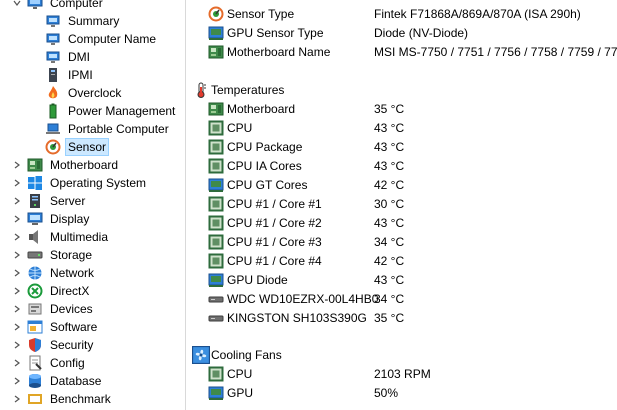 This screenshot has width=617, height=410. What do you see at coordinates (87, 147) in the screenshot?
I see `tree-item-label: Sensor` at bounding box center [87, 147].